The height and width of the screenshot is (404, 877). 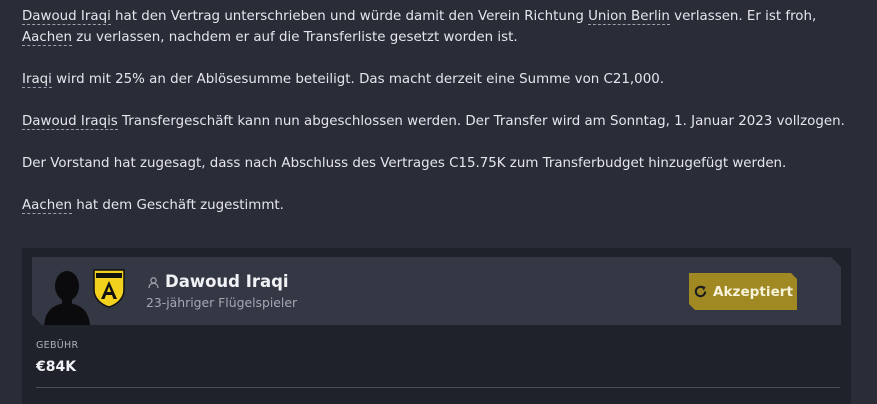 What do you see at coordinates (629, 17) in the screenshot?
I see `club-link-union-berlin: Union Berlin` at bounding box center [629, 17].